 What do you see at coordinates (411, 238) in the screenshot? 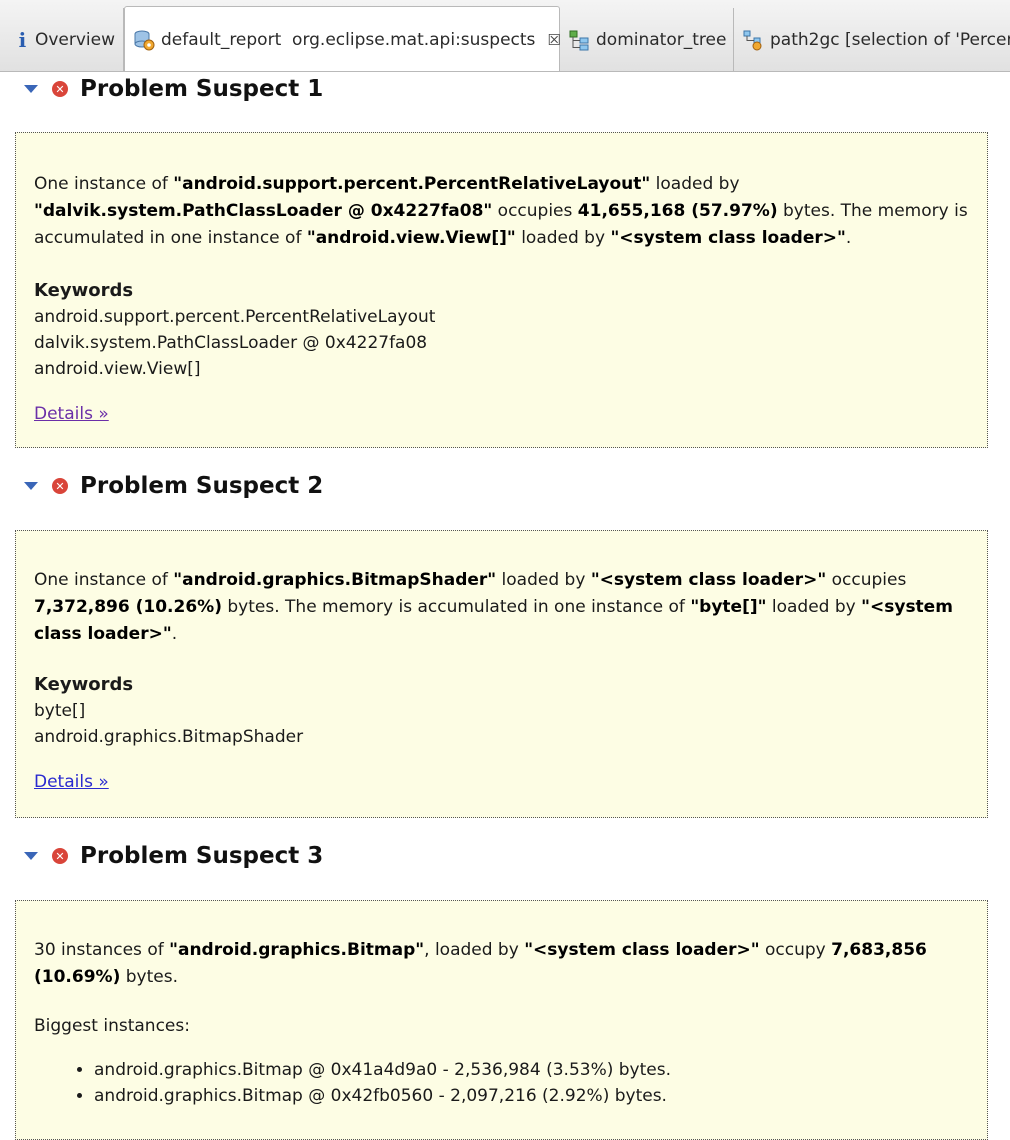
I see `accumulation-class: "android.view.View[]"` at bounding box center [411, 238].